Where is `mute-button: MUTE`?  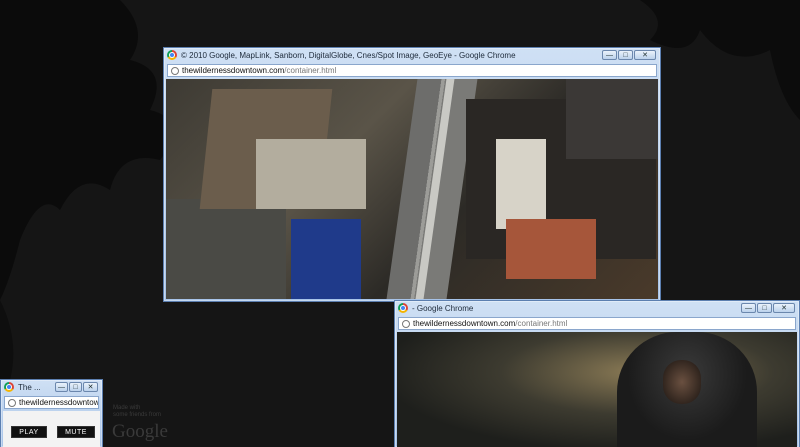
mute-button: MUTE is located at coordinates (76, 432).